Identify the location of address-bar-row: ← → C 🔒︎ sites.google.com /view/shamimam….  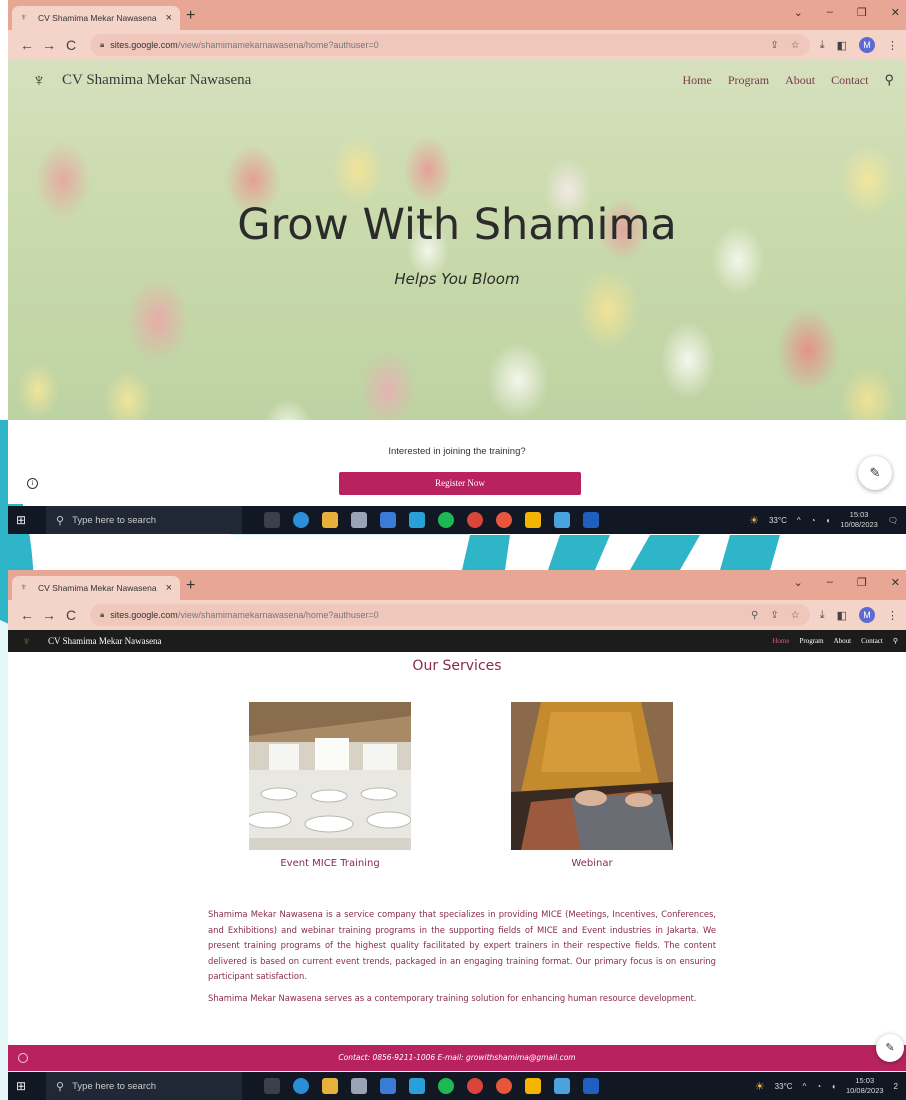
(457, 45).